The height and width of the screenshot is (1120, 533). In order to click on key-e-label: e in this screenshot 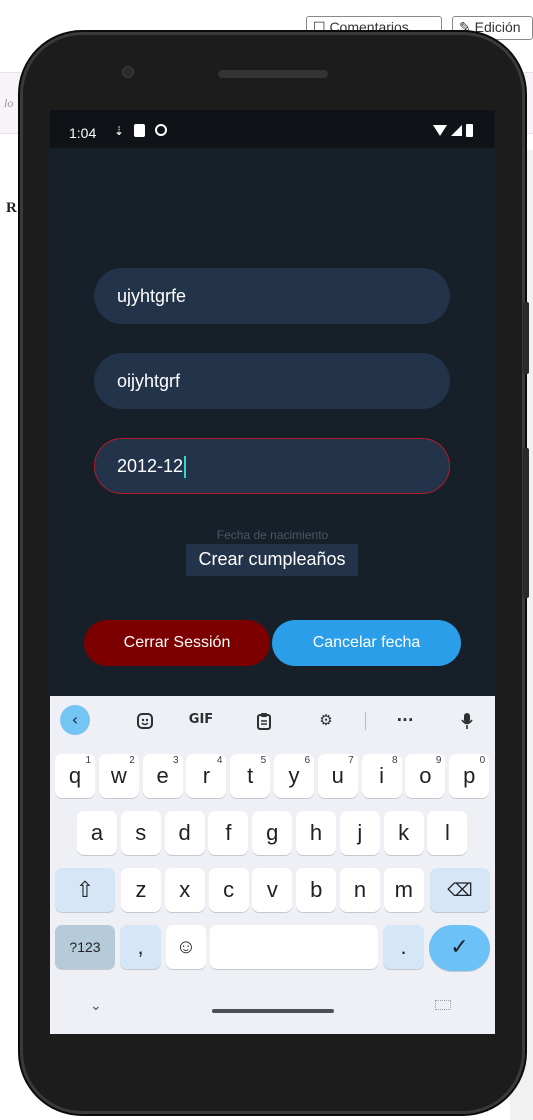, I will do `click(162, 775)`.